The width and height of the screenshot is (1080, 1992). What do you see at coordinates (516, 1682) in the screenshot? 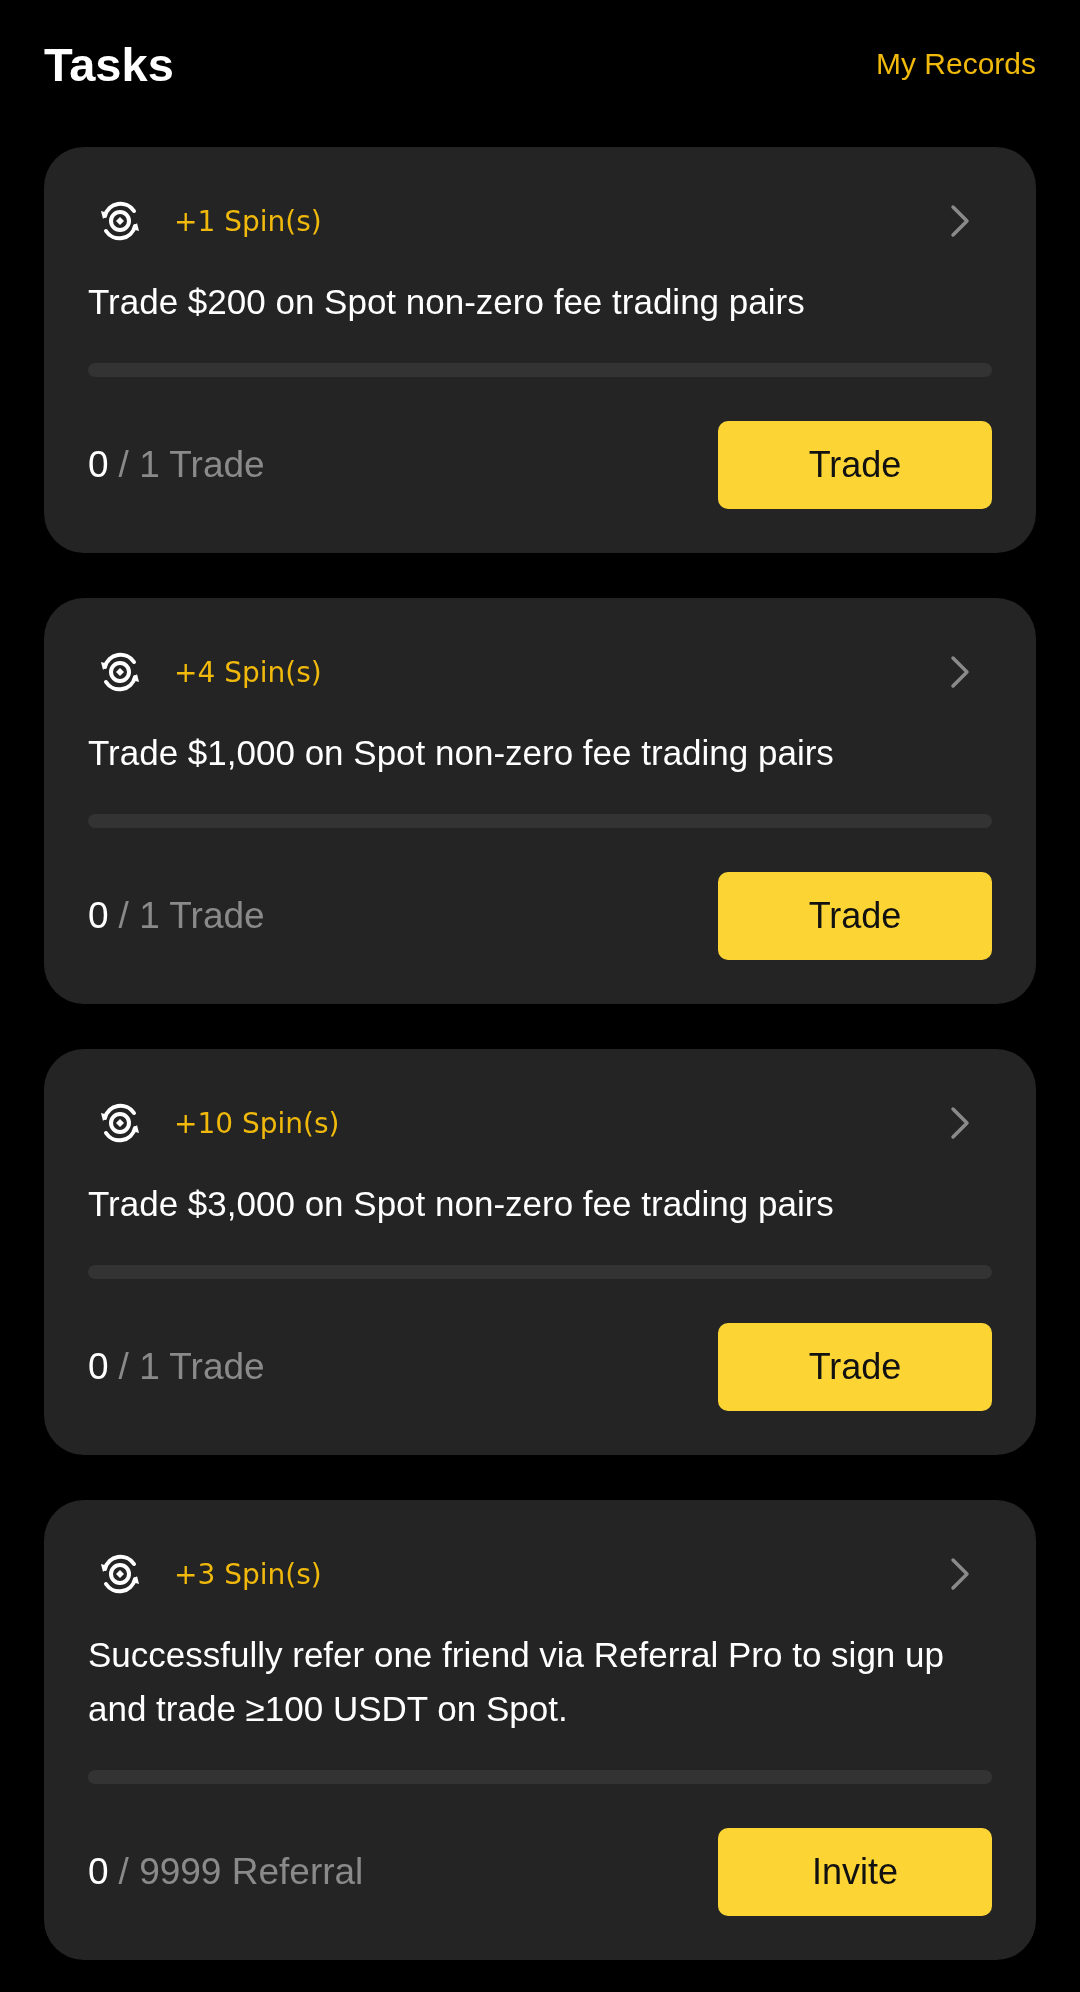
I see `task-description: Successfully refer one friend via Referral Pro to sign up and trade ≥100 USDT on Spot.` at bounding box center [516, 1682].